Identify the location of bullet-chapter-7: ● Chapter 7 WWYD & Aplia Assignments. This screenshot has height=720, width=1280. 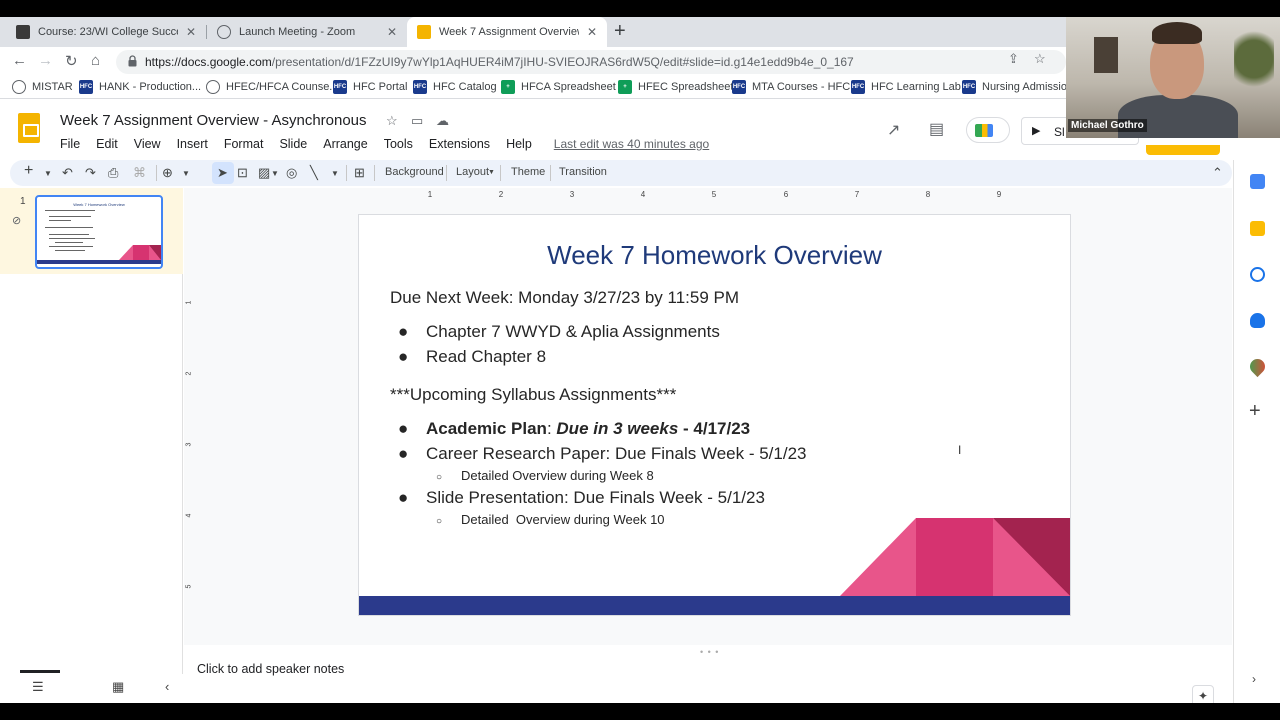
(559, 332).